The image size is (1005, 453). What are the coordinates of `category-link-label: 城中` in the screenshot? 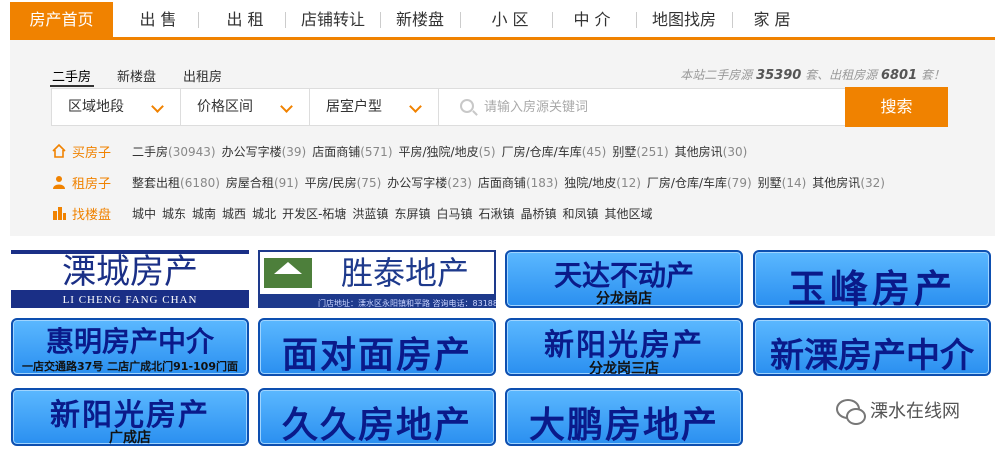 It's located at (144, 214).